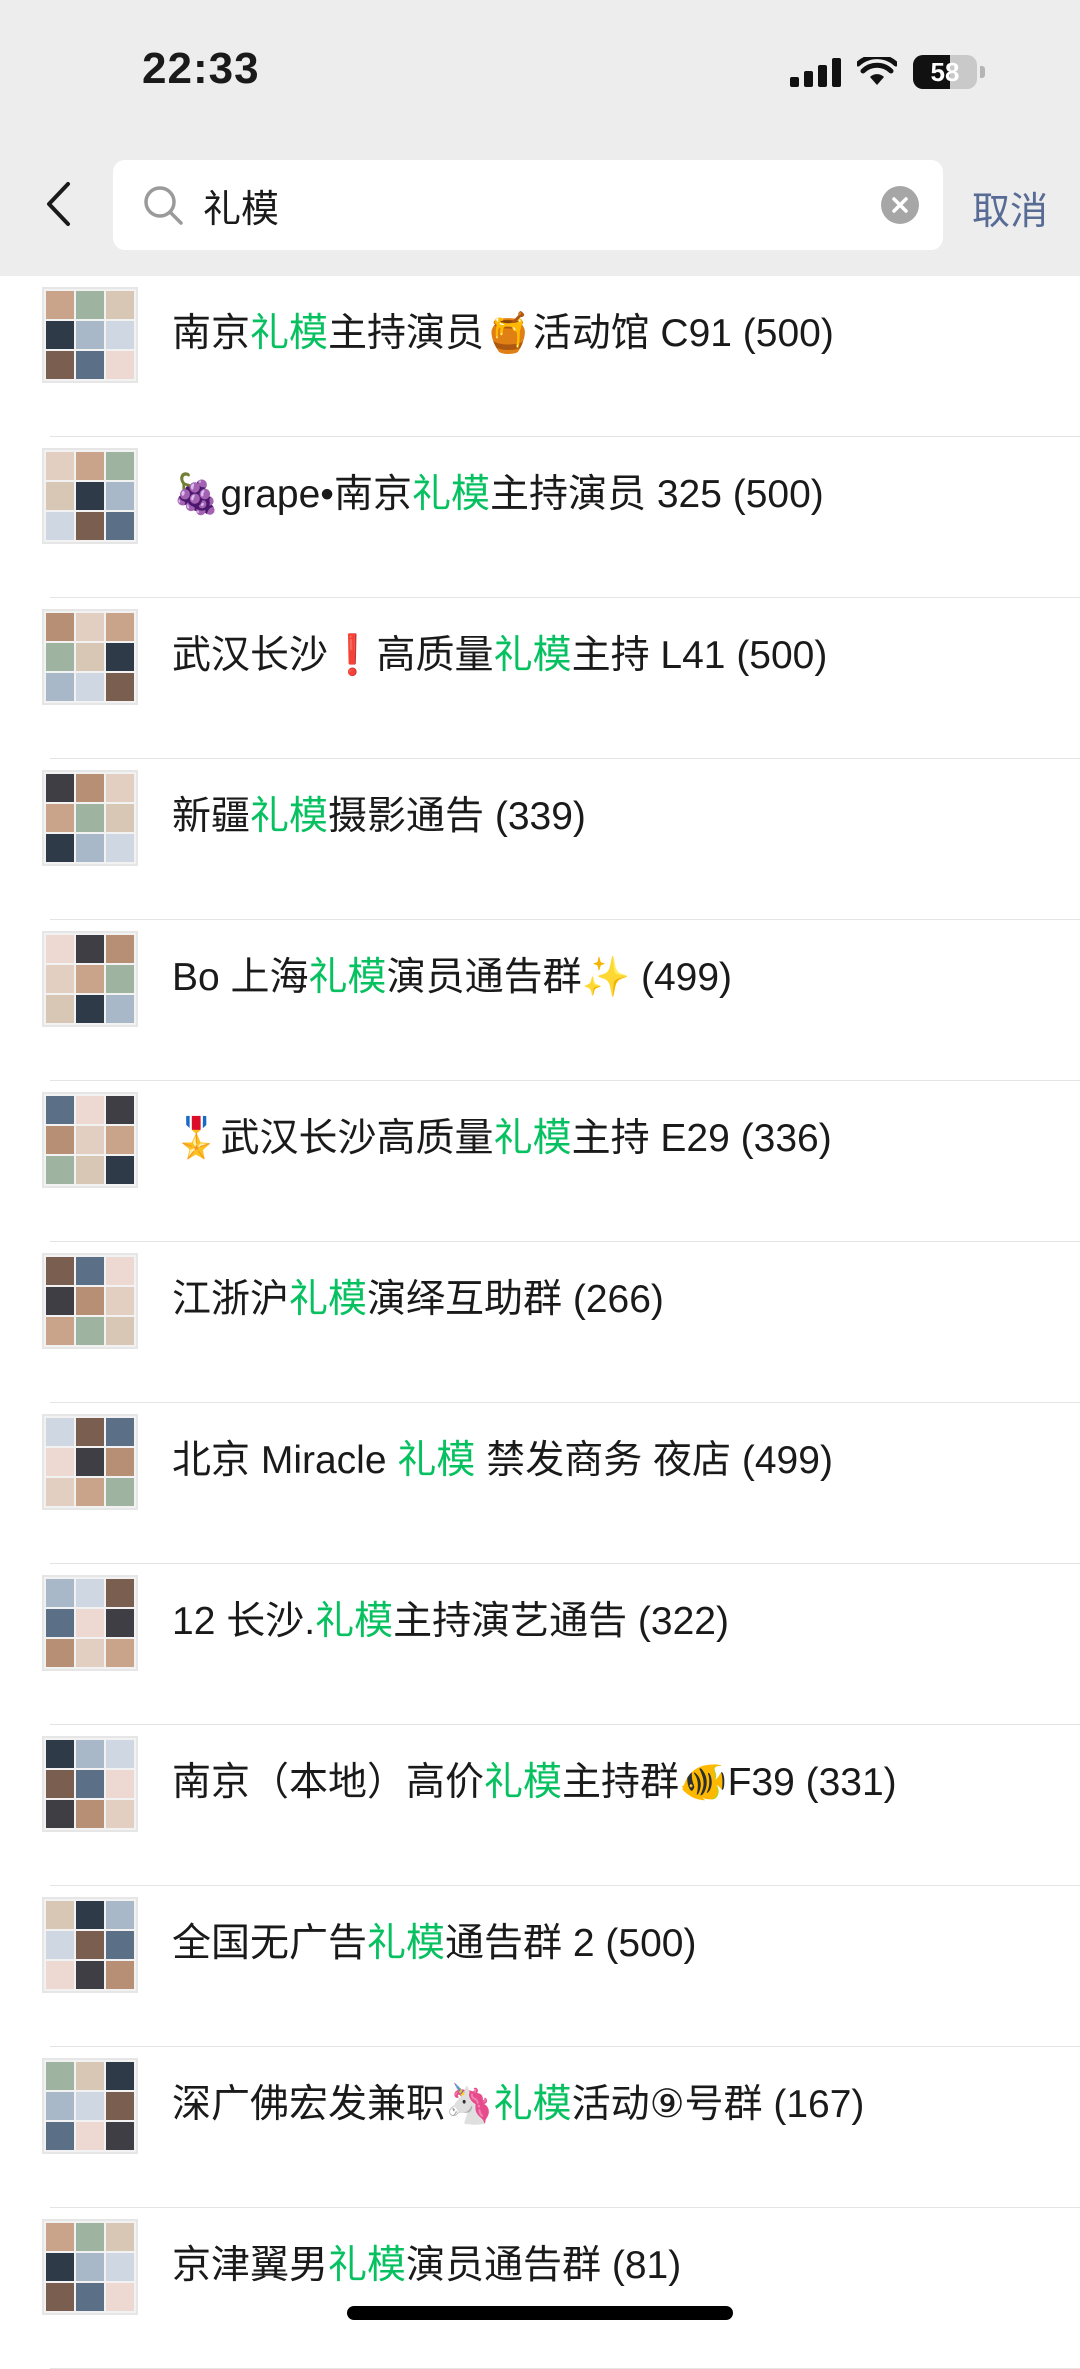 Image resolution: width=1080 pixels, height=2369 pixels. What do you see at coordinates (333, 1138) in the screenshot?
I see `result-title-prefix: 🎖️武汉长沙高质量` at bounding box center [333, 1138].